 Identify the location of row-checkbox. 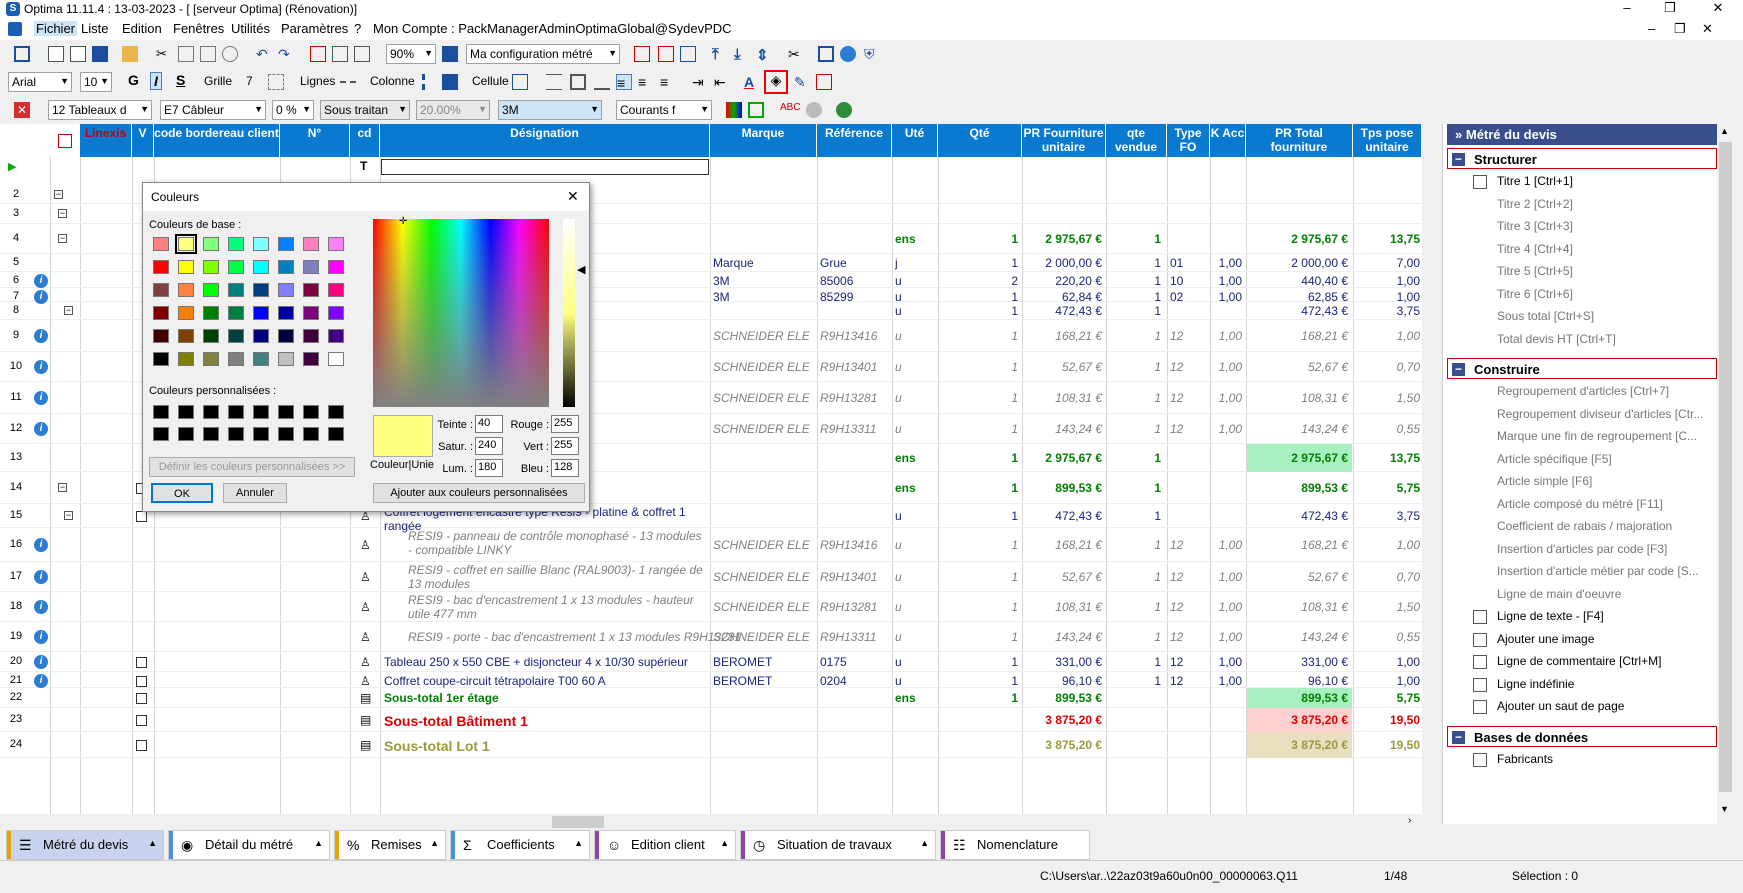
(141, 698).